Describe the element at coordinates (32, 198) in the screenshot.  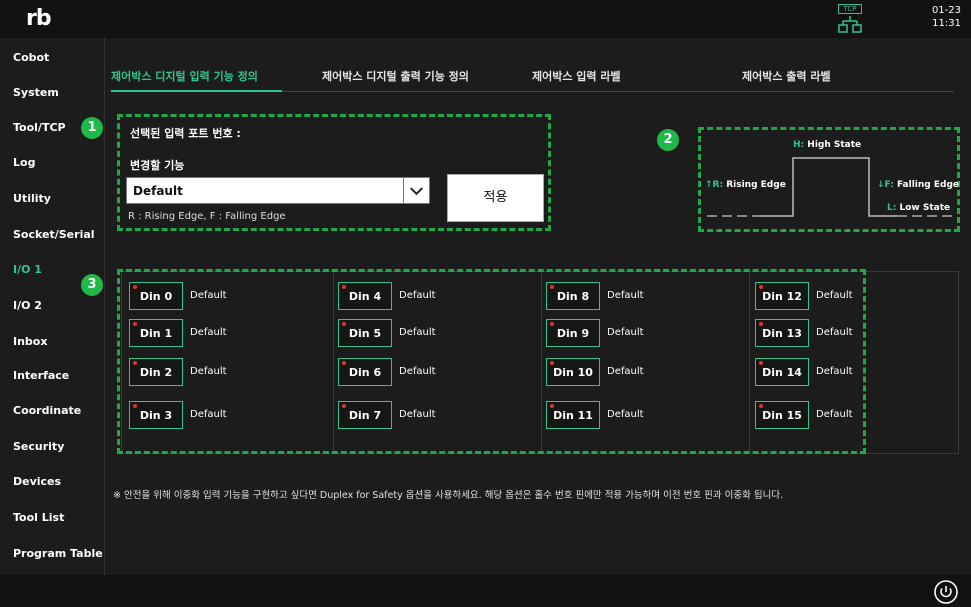
I see `sidebar-item-utility: Utility` at that location.